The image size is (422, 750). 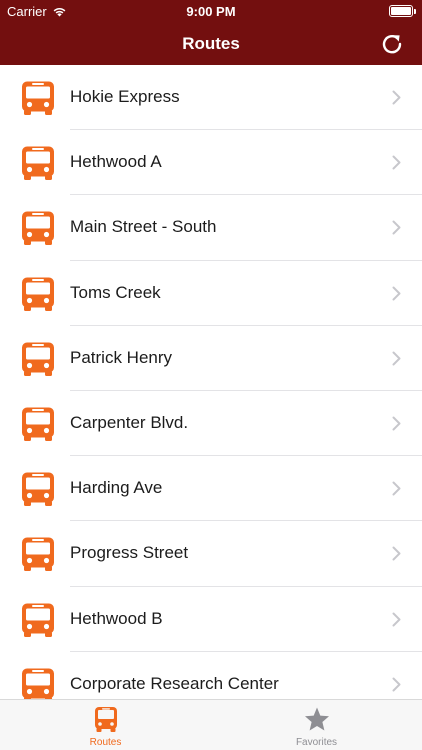 What do you see at coordinates (392, 44) in the screenshot?
I see `refresh-icon` at bounding box center [392, 44].